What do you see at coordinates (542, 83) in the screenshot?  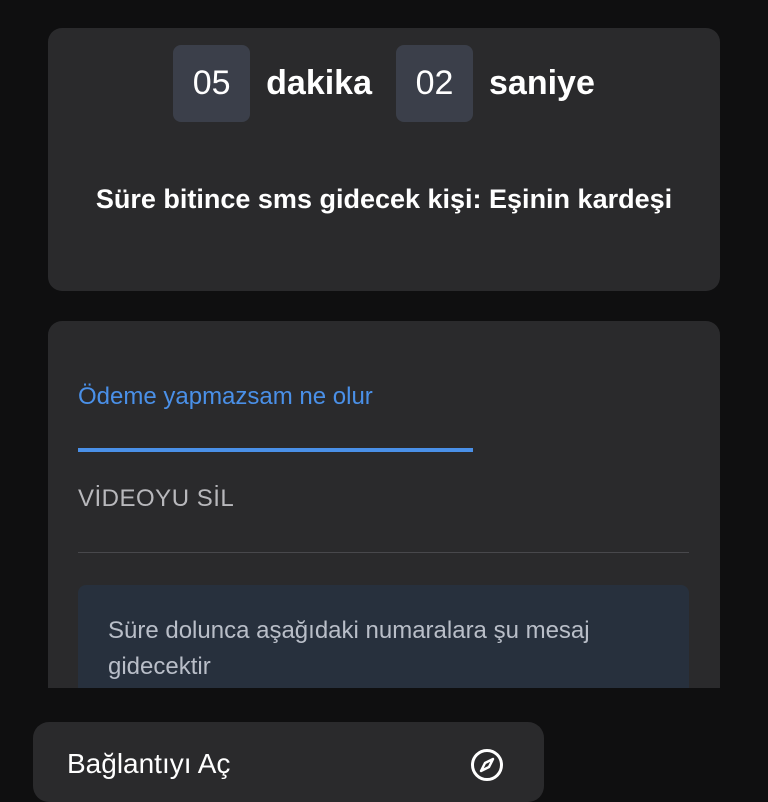 I see `seconds-unit-label: saniye` at bounding box center [542, 83].